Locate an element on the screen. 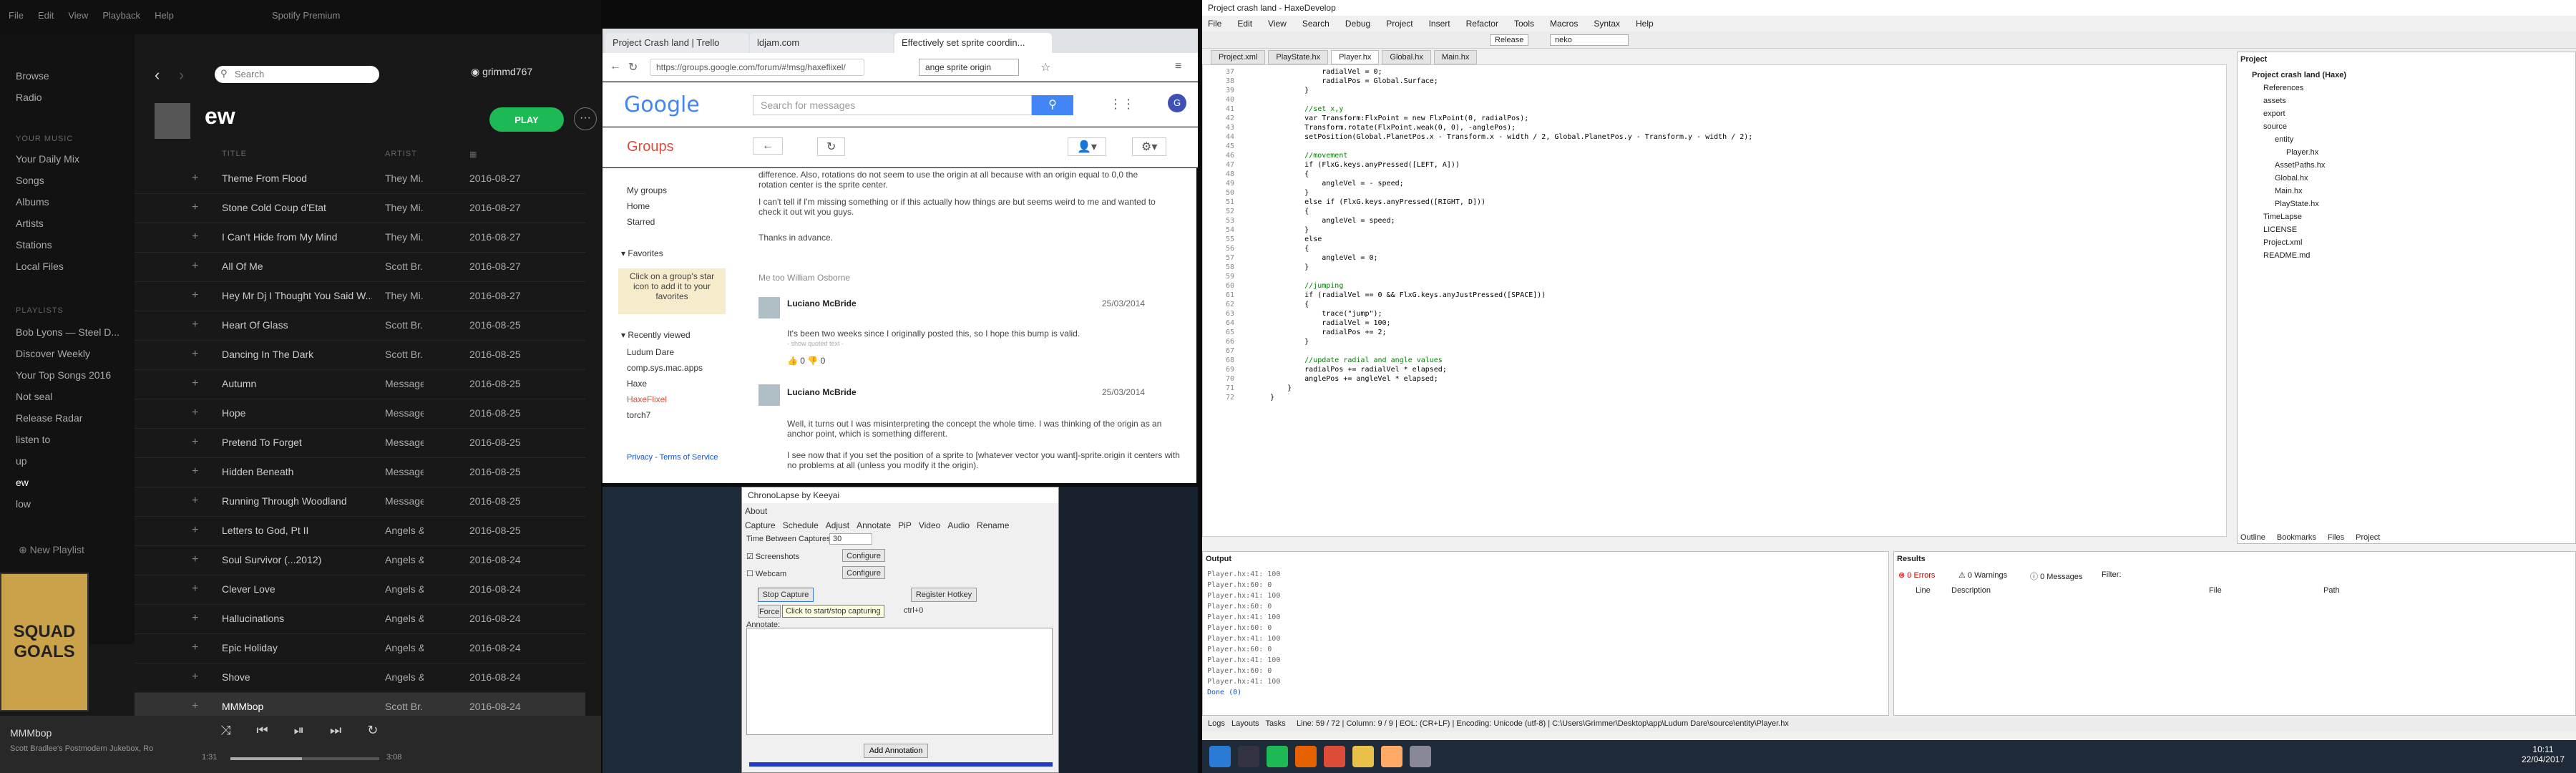 The image size is (2576, 773). code-line: 67 is located at coordinates (1236, 351).